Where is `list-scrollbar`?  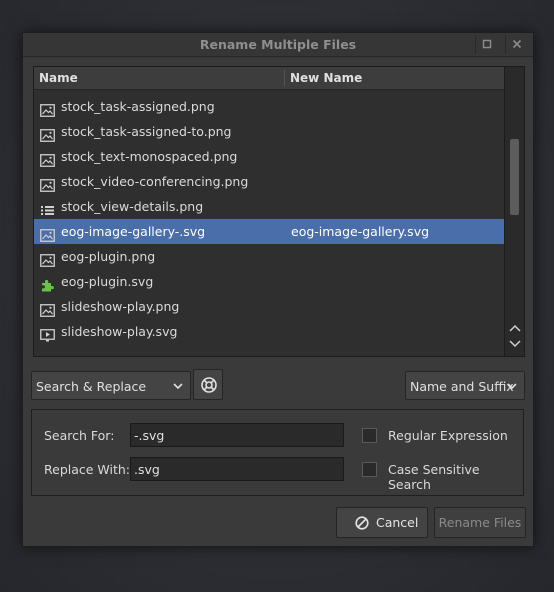 list-scrollbar is located at coordinates (514, 211).